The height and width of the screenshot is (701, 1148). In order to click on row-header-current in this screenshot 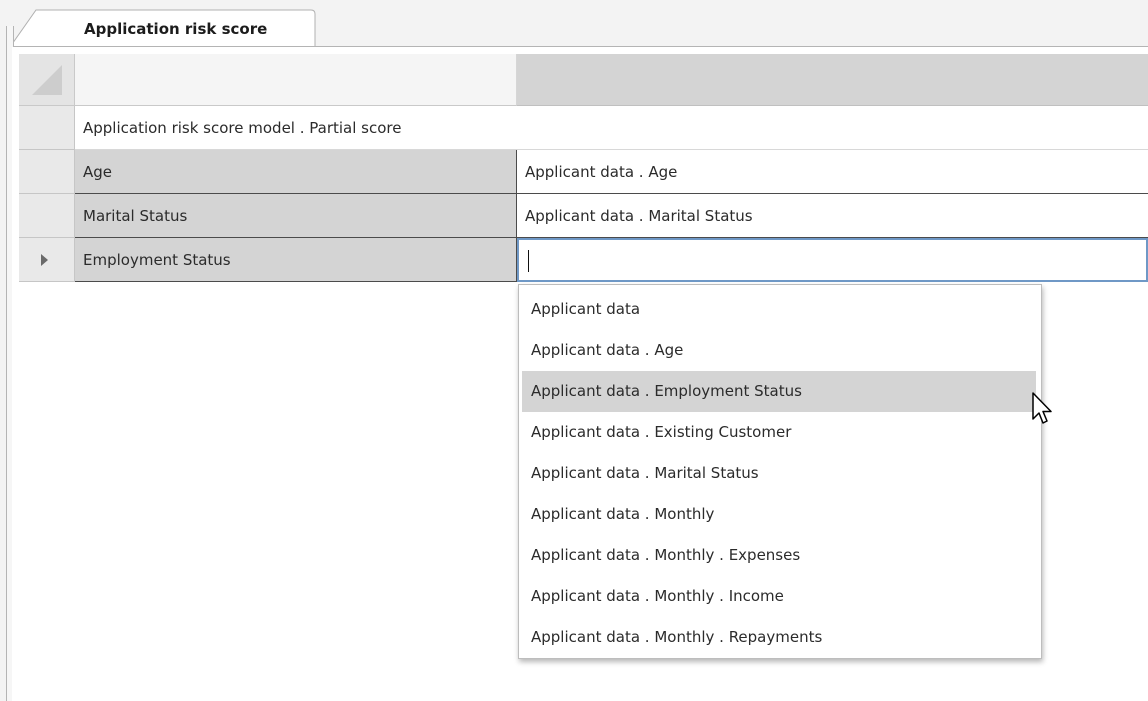, I will do `click(47, 260)`.